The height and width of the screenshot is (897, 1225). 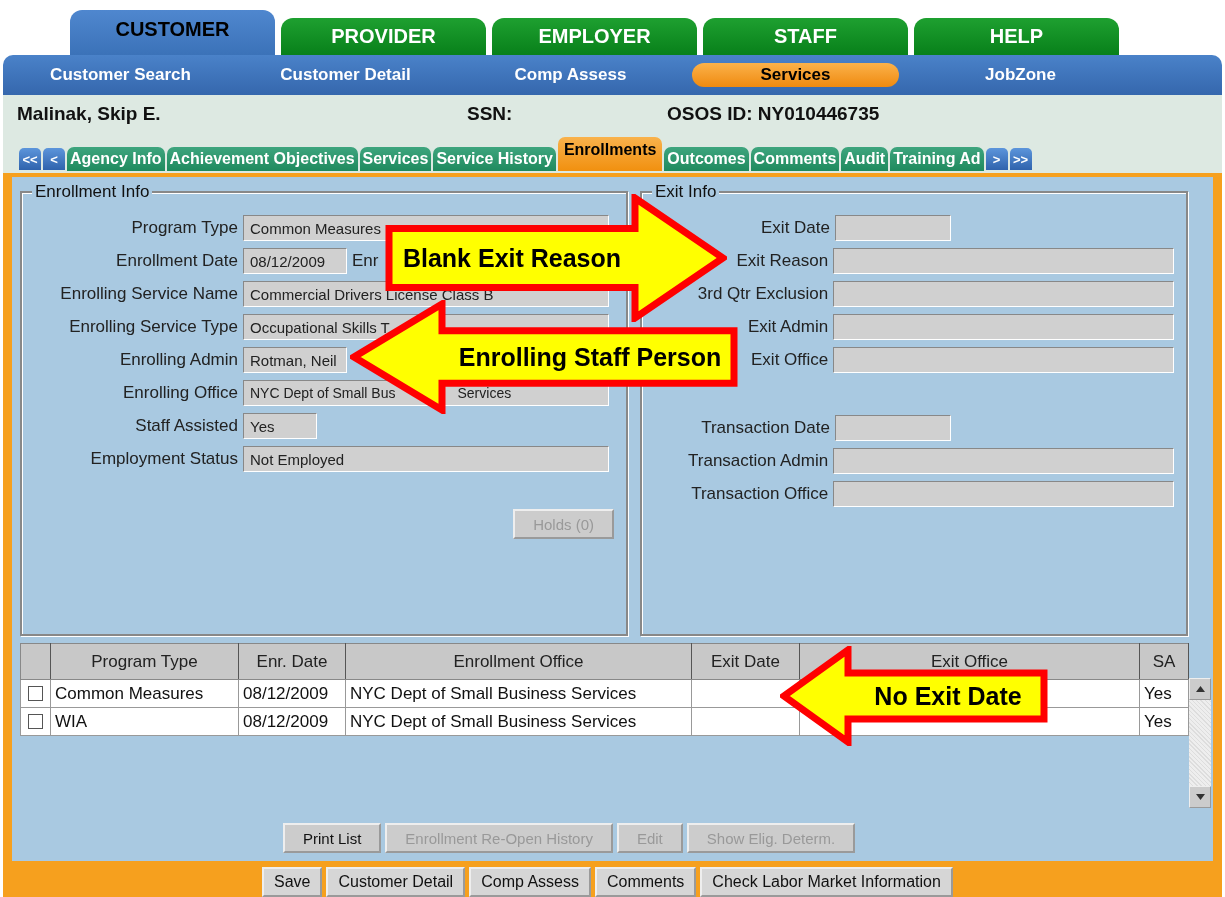 What do you see at coordinates (646, 882) in the screenshot?
I see `footer-button: Comments` at bounding box center [646, 882].